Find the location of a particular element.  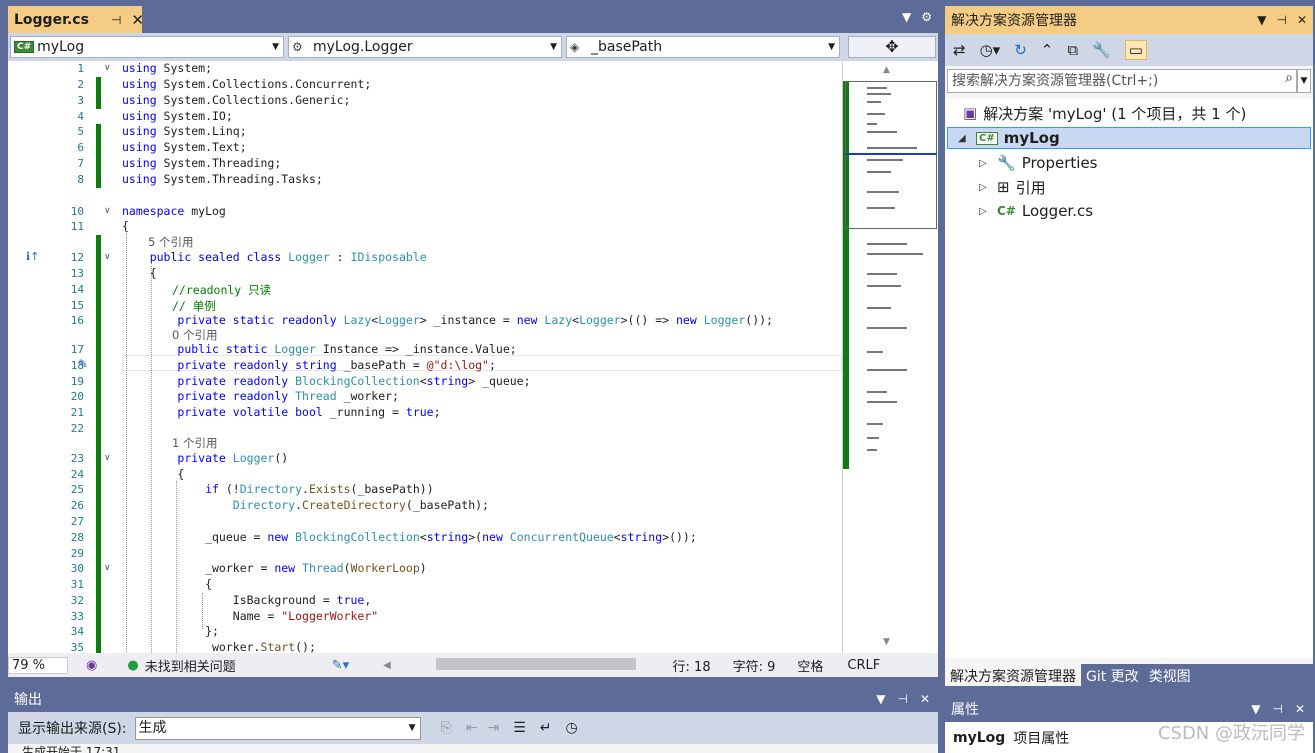

zoom-level: 79 % is located at coordinates (38, 665).